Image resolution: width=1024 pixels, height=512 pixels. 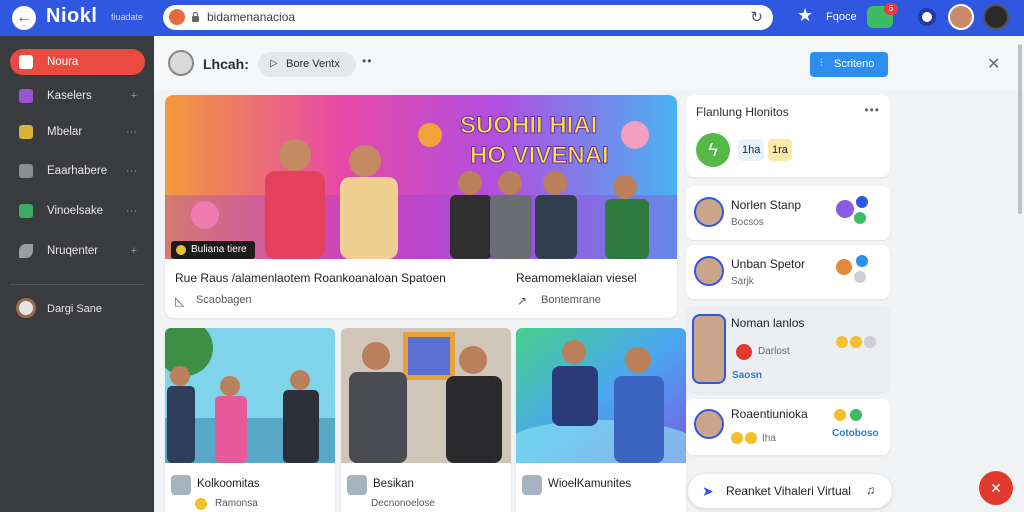 What do you see at coordinates (805, 15) in the screenshot?
I see `star-icon: ★` at bounding box center [805, 15].